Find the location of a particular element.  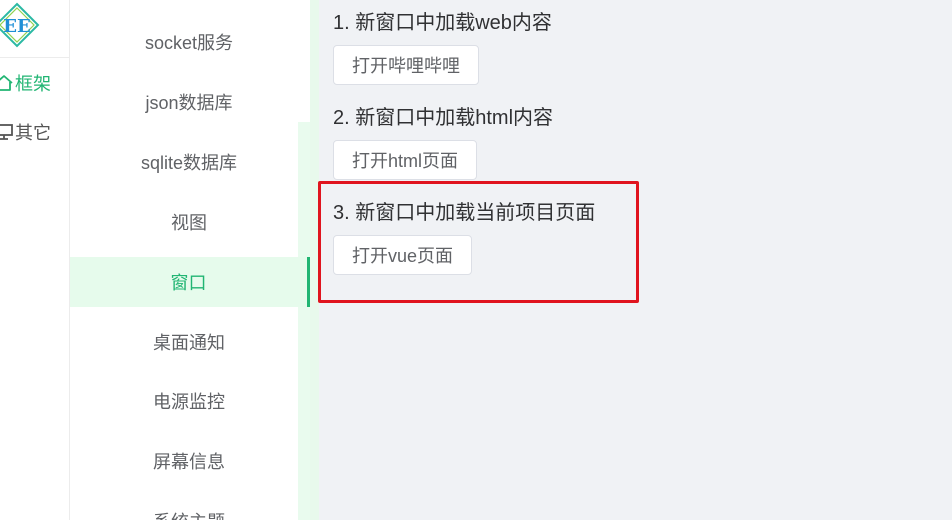

rail-item-framework: 框架 is located at coordinates (25, 83).